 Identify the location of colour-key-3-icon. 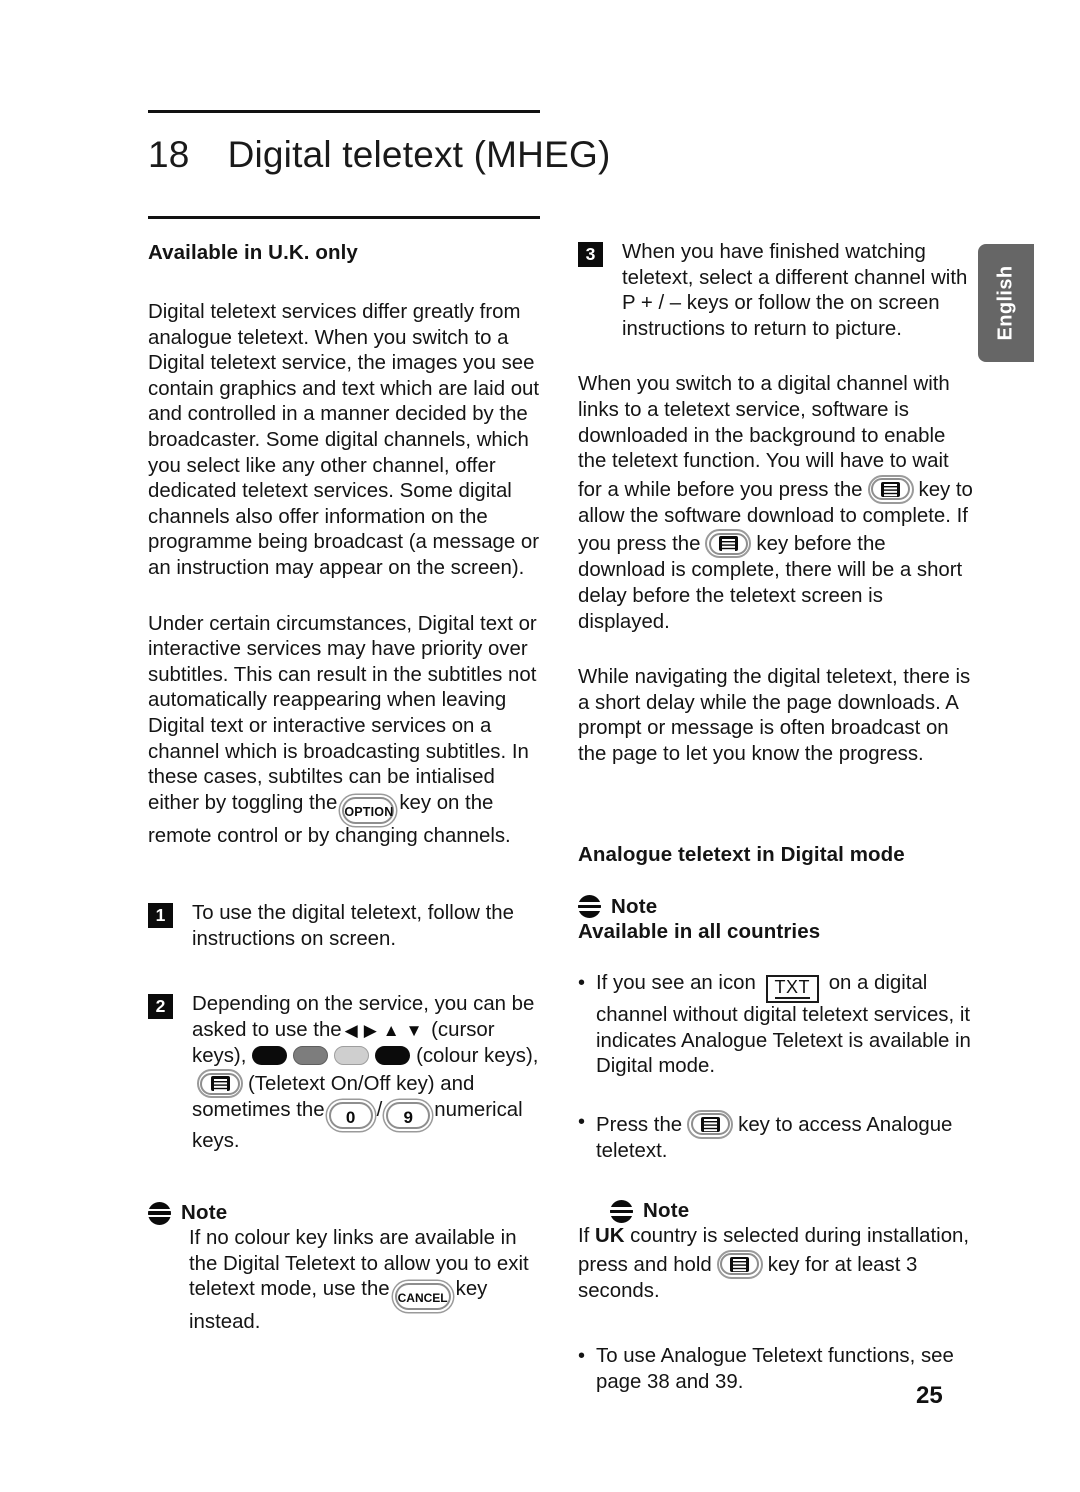
(352, 1055).